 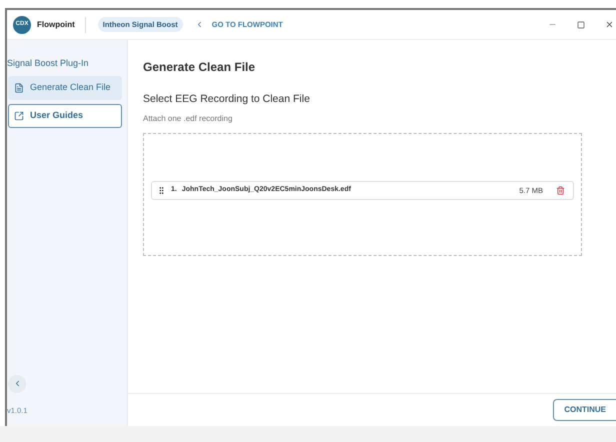 I want to click on continue-button: CONTINUE, so click(x=584, y=410).